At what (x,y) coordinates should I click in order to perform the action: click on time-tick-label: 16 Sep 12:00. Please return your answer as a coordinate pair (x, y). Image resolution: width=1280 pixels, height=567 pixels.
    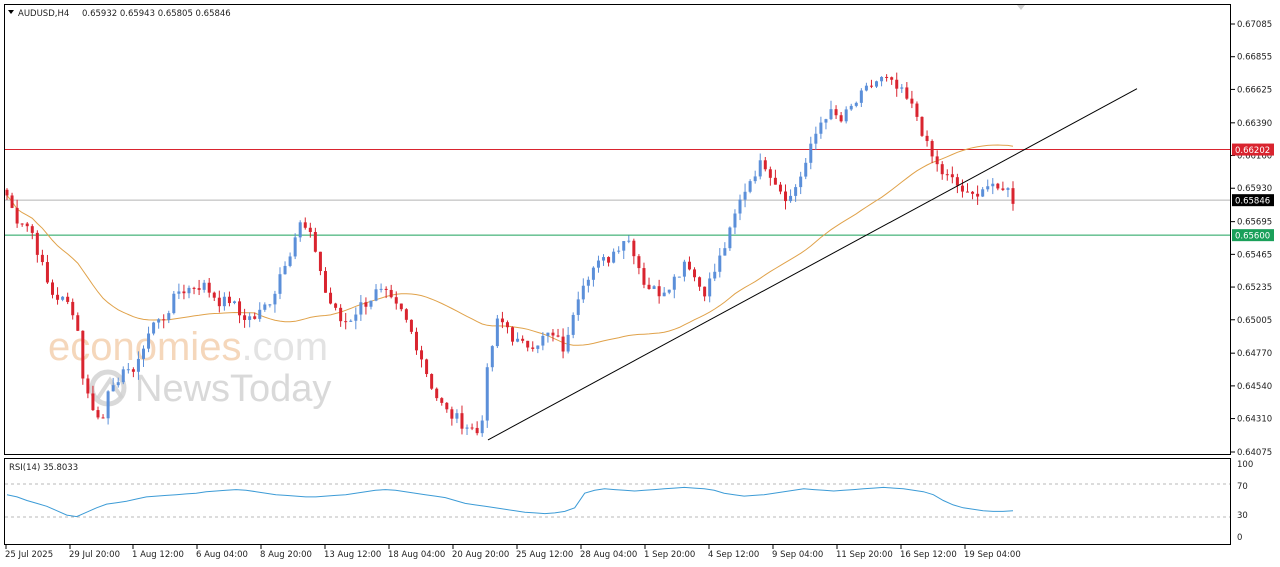
    Looking at the image, I should click on (928, 555).